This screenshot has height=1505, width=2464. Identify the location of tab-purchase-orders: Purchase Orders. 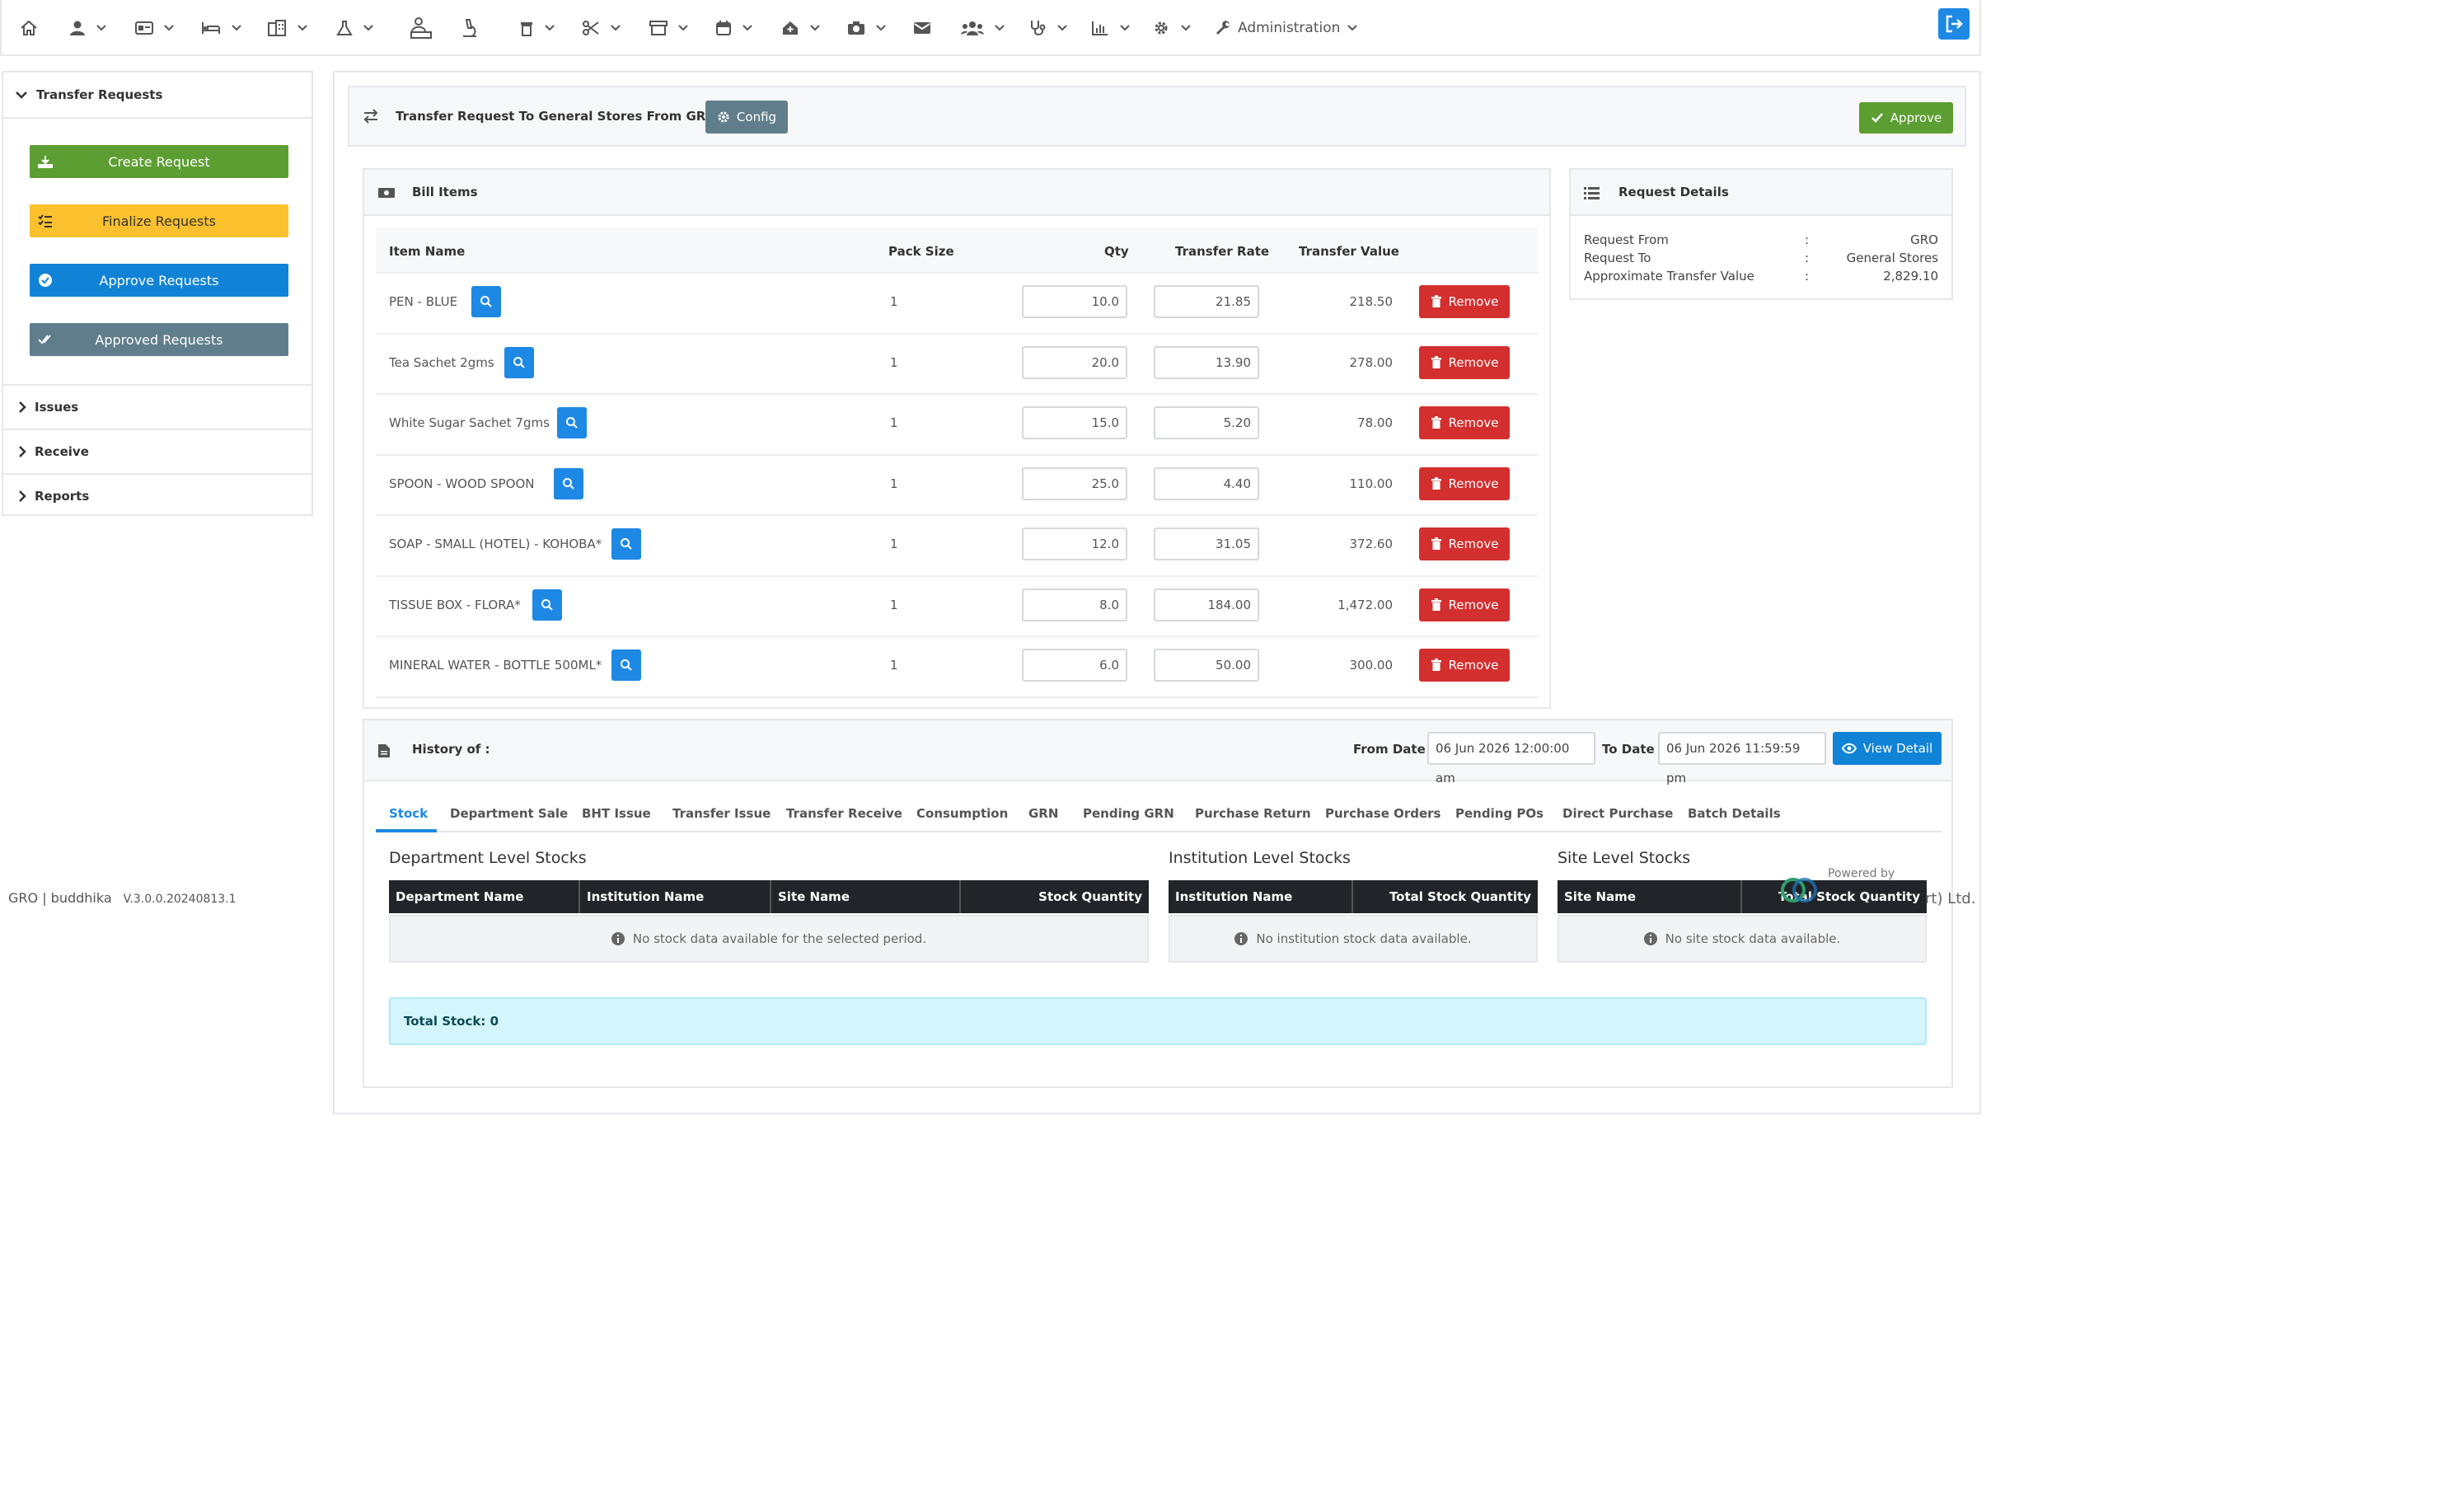
(1383, 814).